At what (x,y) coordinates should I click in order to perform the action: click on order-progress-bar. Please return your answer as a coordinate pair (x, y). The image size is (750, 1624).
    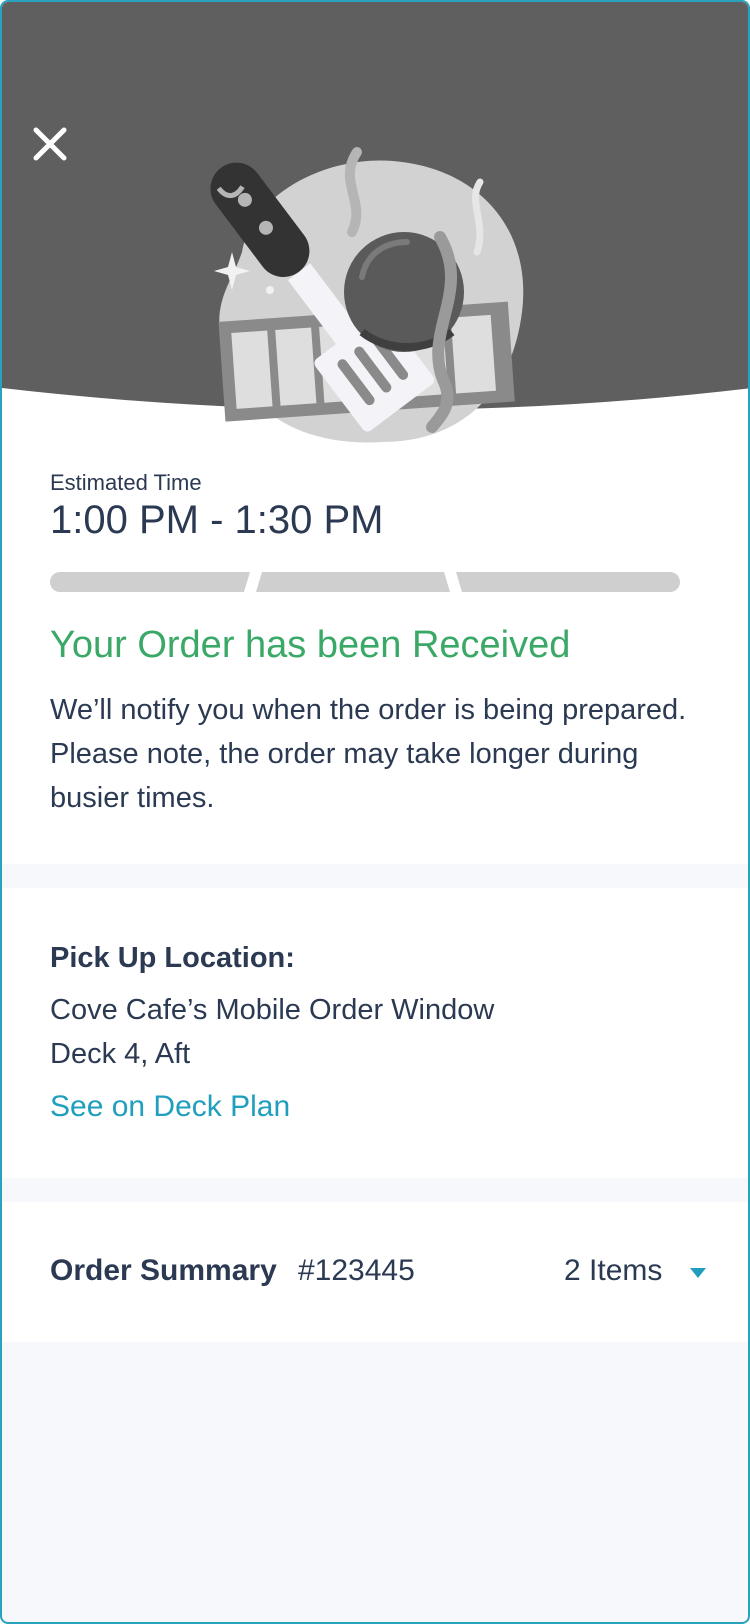
    Looking at the image, I should click on (365, 582).